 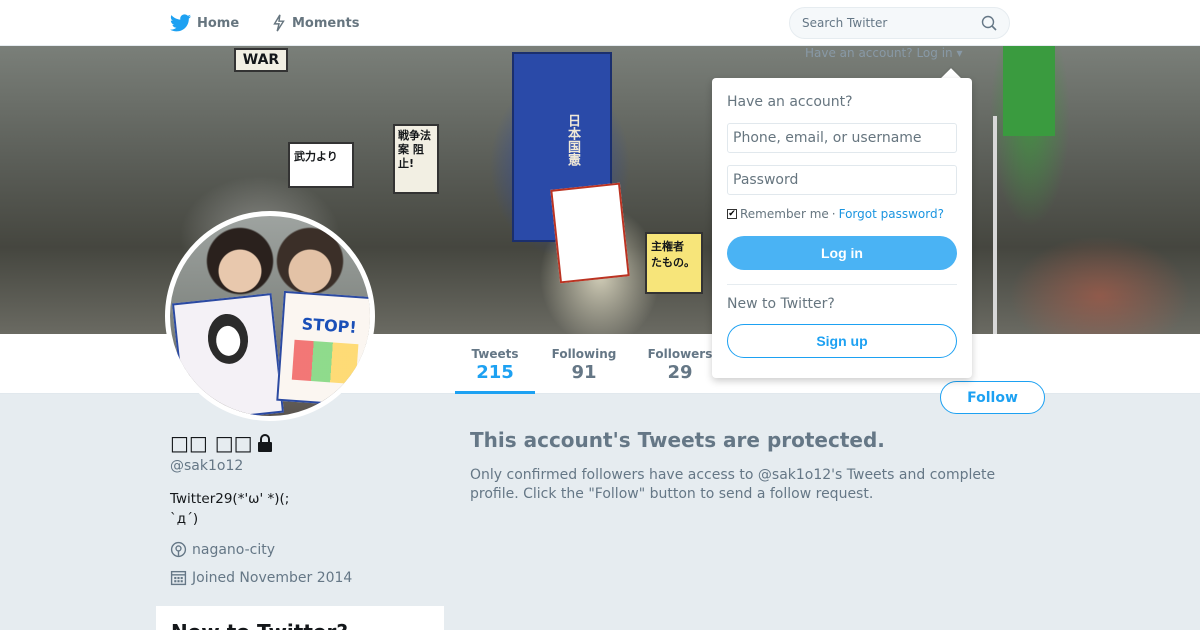 I want to click on profile-name-text: □□ □□, so click(x=211, y=443).